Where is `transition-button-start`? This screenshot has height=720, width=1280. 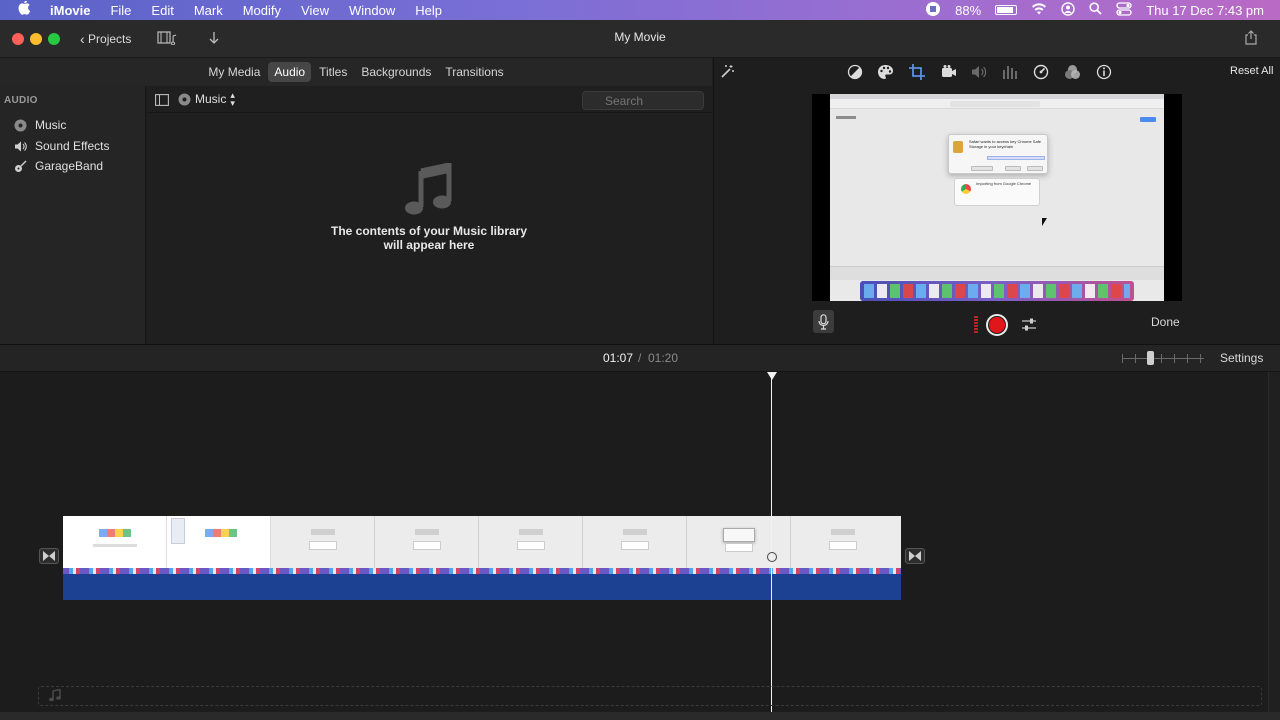 transition-button-start is located at coordinates (49, 556).